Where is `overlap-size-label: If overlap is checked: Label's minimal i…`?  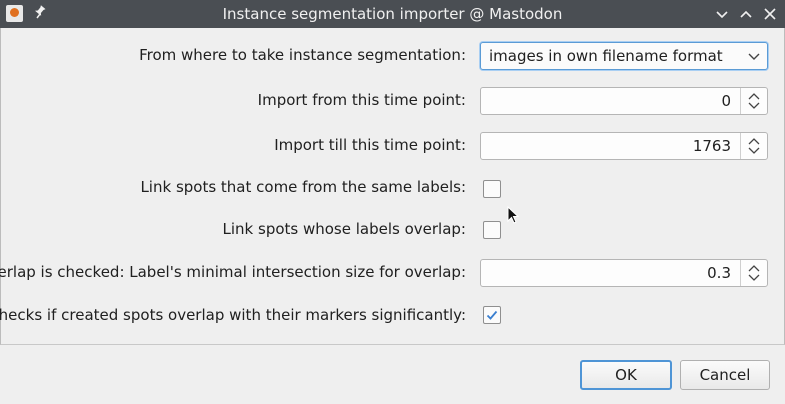
overlap-size-label: If overlap is checked: Label's minimal i… is located at coordinates (233, 272).